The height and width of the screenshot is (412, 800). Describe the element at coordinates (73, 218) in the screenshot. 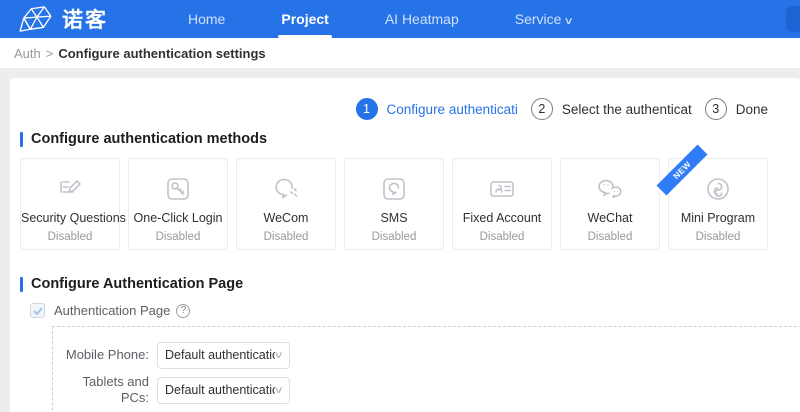

I see `method-card-name: Security Questions` at that location.